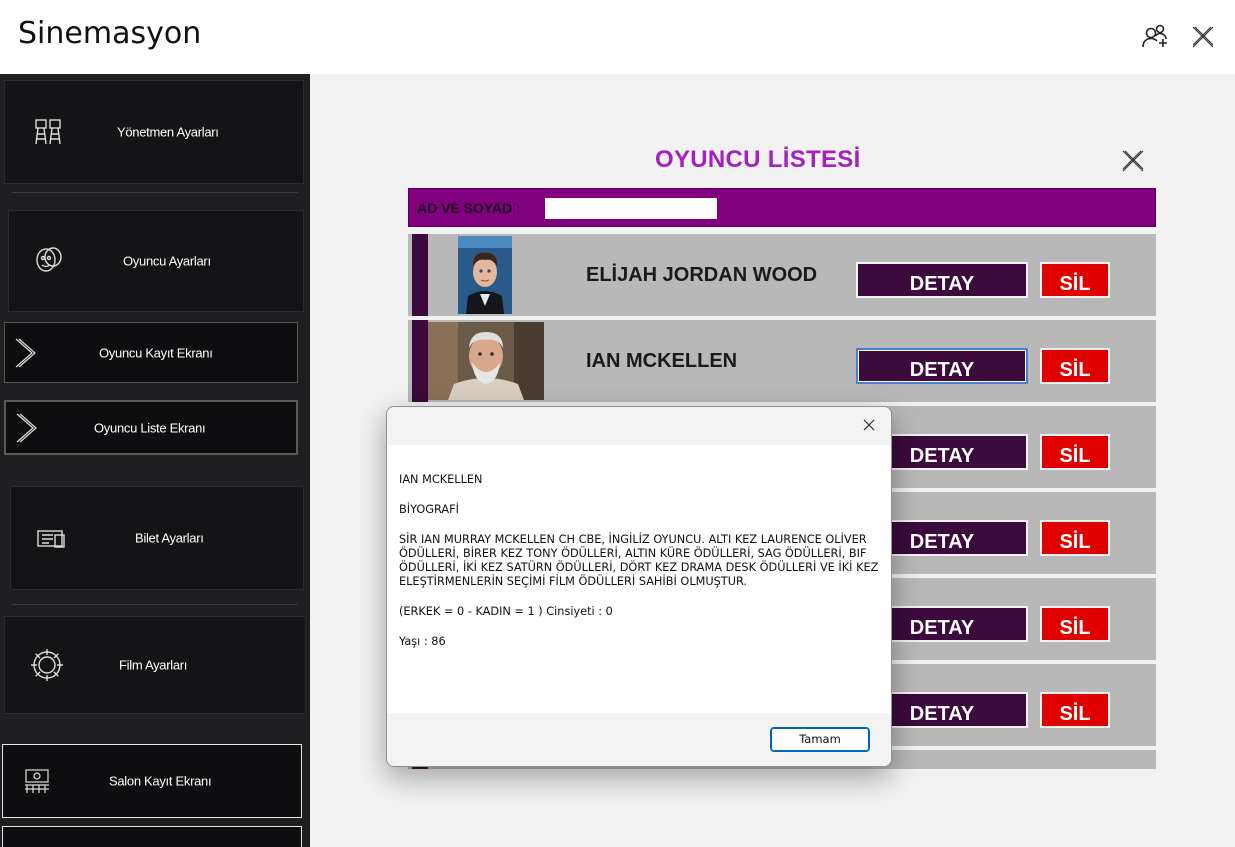 The width and height of the screenshot is (1235, 847). I want to click on dialog-footer: Tamam, so click(639, 739).